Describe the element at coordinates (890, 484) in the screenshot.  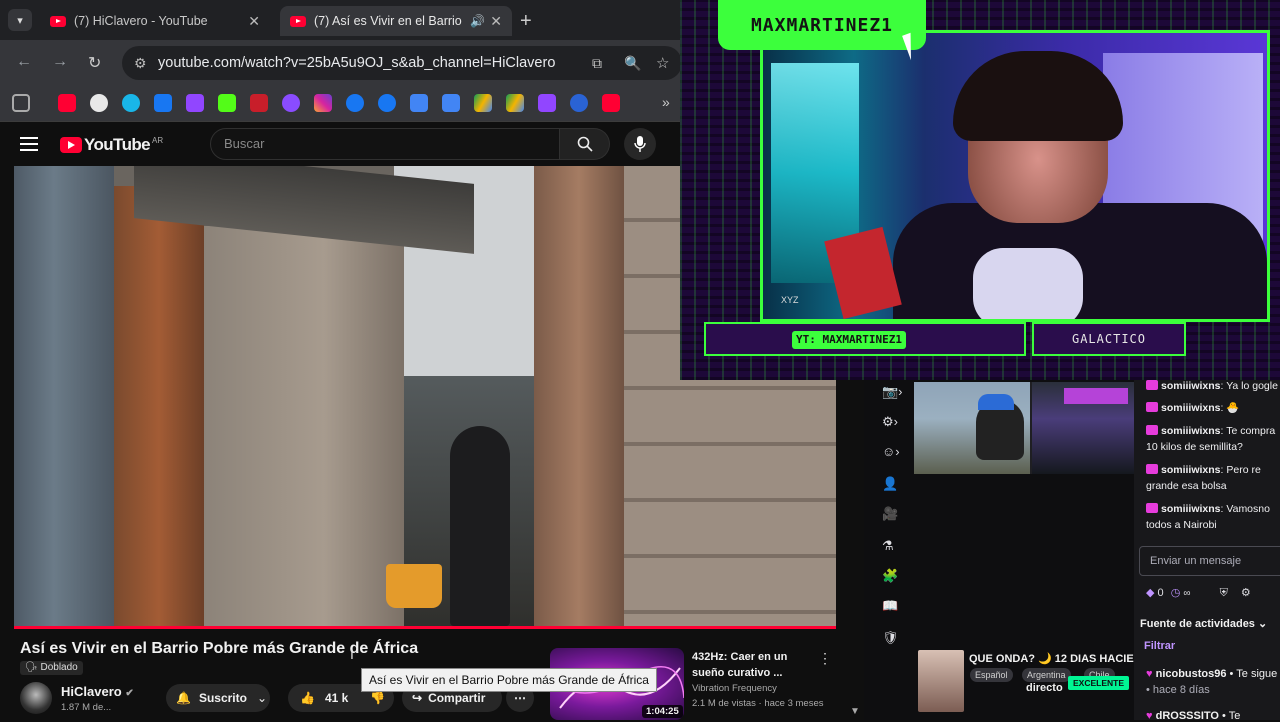
I see `add-user-icon: 👤` at that location.